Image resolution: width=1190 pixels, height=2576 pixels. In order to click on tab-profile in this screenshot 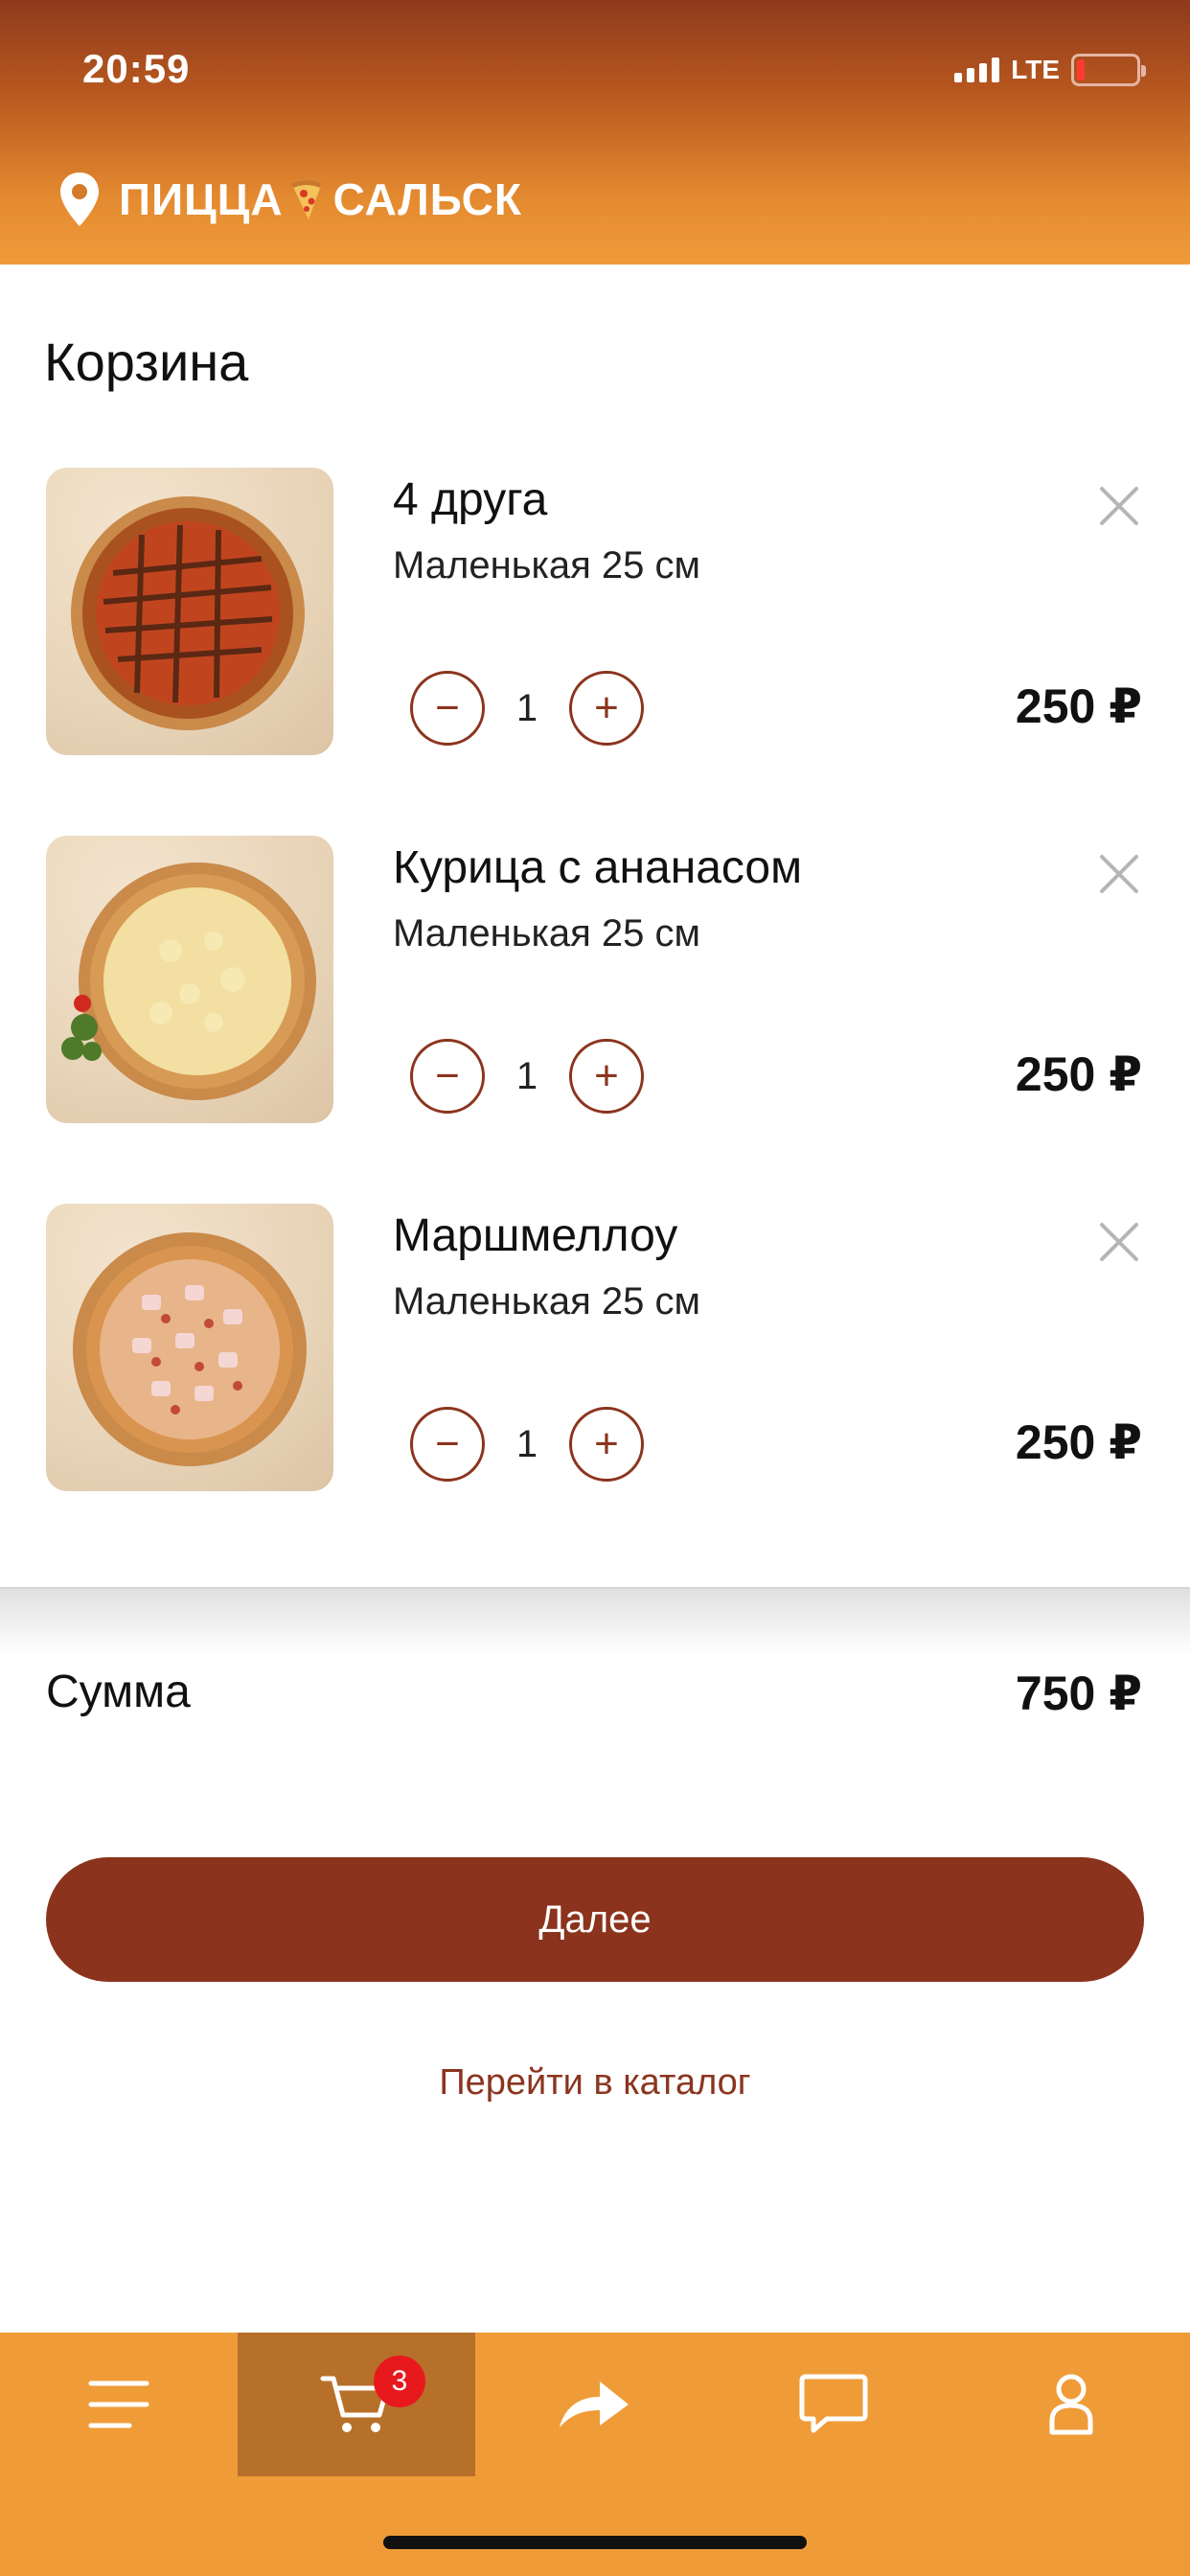, I will do `click(1071, 2404)`.